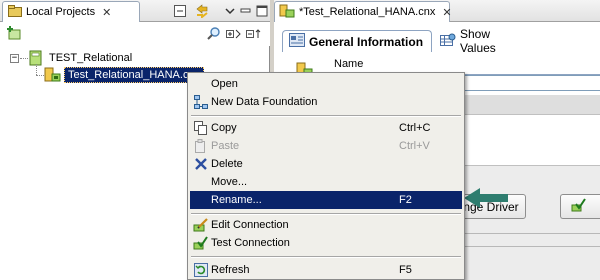 The height and width of the screenshot is (280, 600). What do you see at coordinates (201, 270) in the screenshot?
I see `refresh-icon` at bounding box center [201, 270].